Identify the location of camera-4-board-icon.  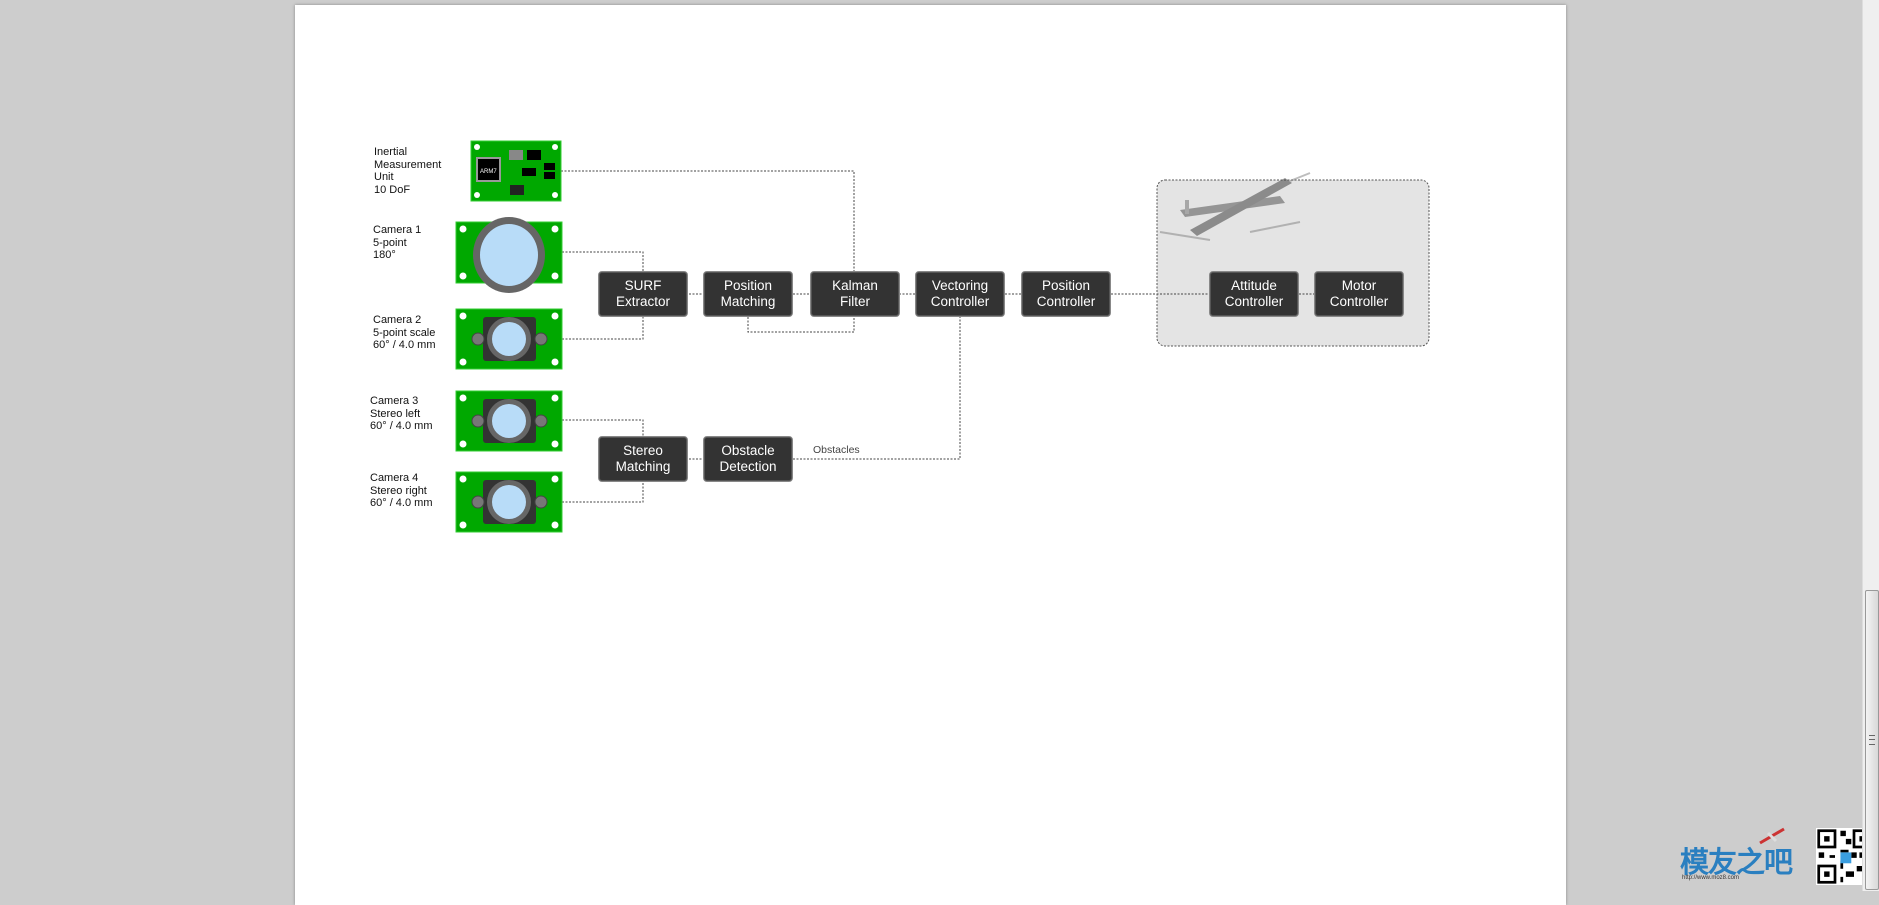
(509, 502).